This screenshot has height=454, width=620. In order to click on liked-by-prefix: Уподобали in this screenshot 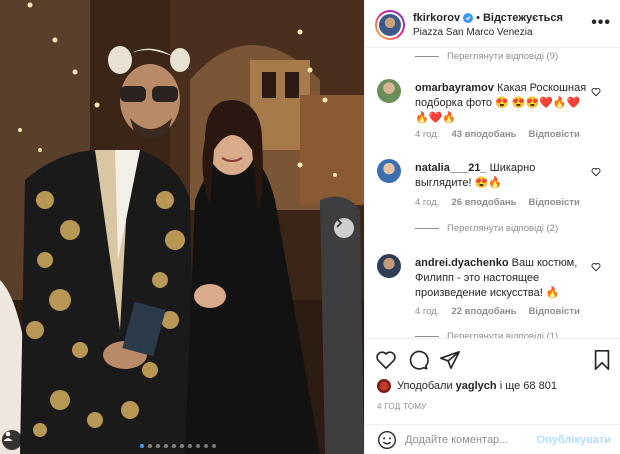, I will do `click(425, 386)`.